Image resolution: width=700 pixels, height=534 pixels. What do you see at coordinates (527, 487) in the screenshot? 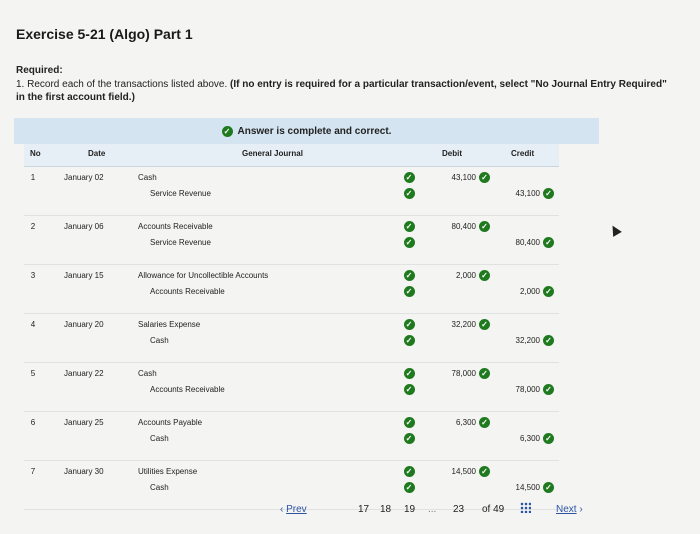
I see `credit-amount: 14,500` at bounding box center [527, 487].